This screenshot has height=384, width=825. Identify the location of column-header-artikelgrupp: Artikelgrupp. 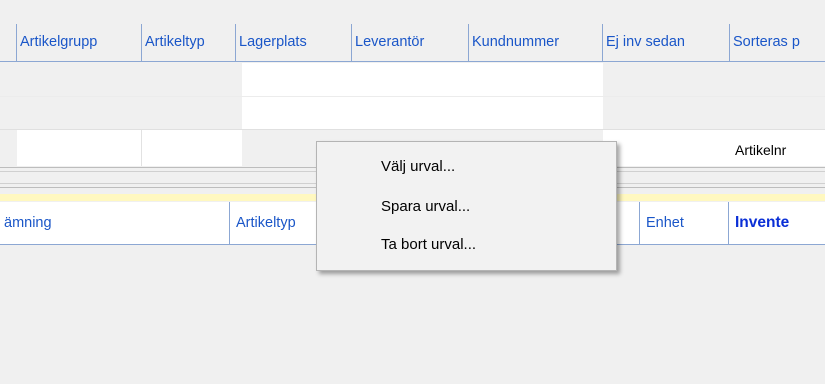
(79, 43).